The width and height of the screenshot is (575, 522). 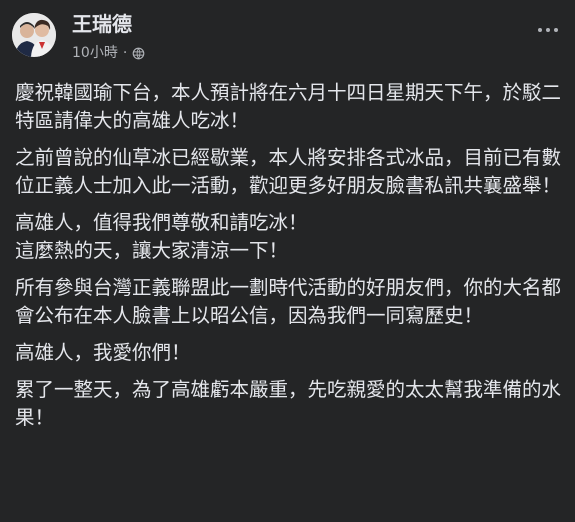 What do you see at coordinates (287, 36) in the screenshot?
I see `post-header: 王瑞德 10小時 ·` at bounding box center [287, 36].